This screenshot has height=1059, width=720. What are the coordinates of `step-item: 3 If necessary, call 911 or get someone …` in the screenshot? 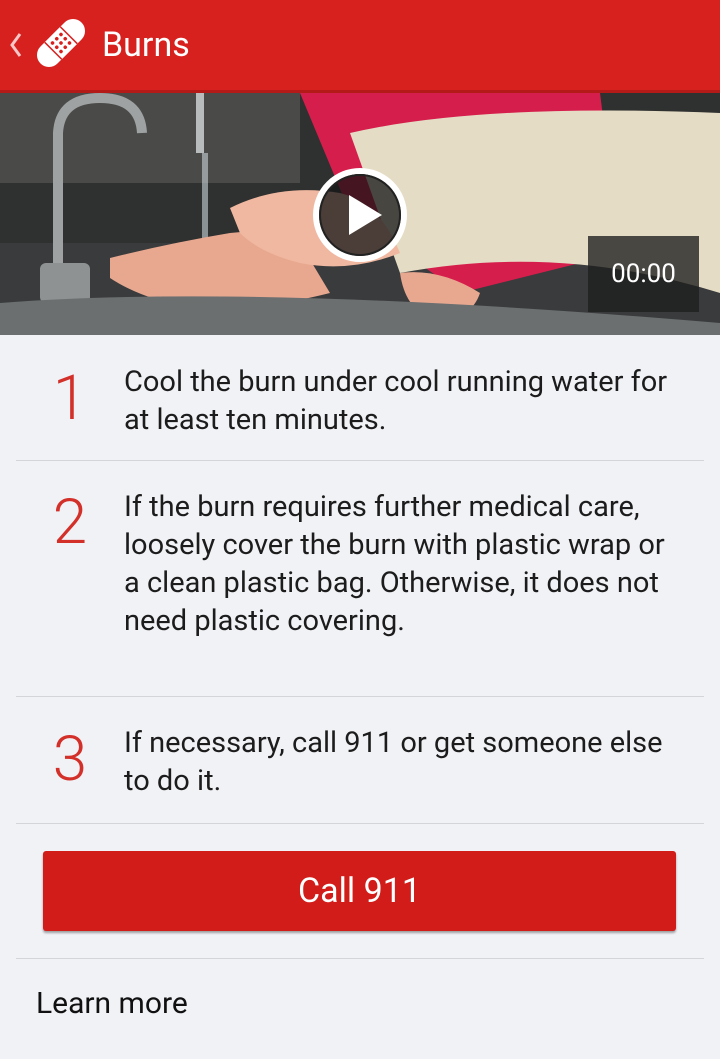 It's located at (360, 760).